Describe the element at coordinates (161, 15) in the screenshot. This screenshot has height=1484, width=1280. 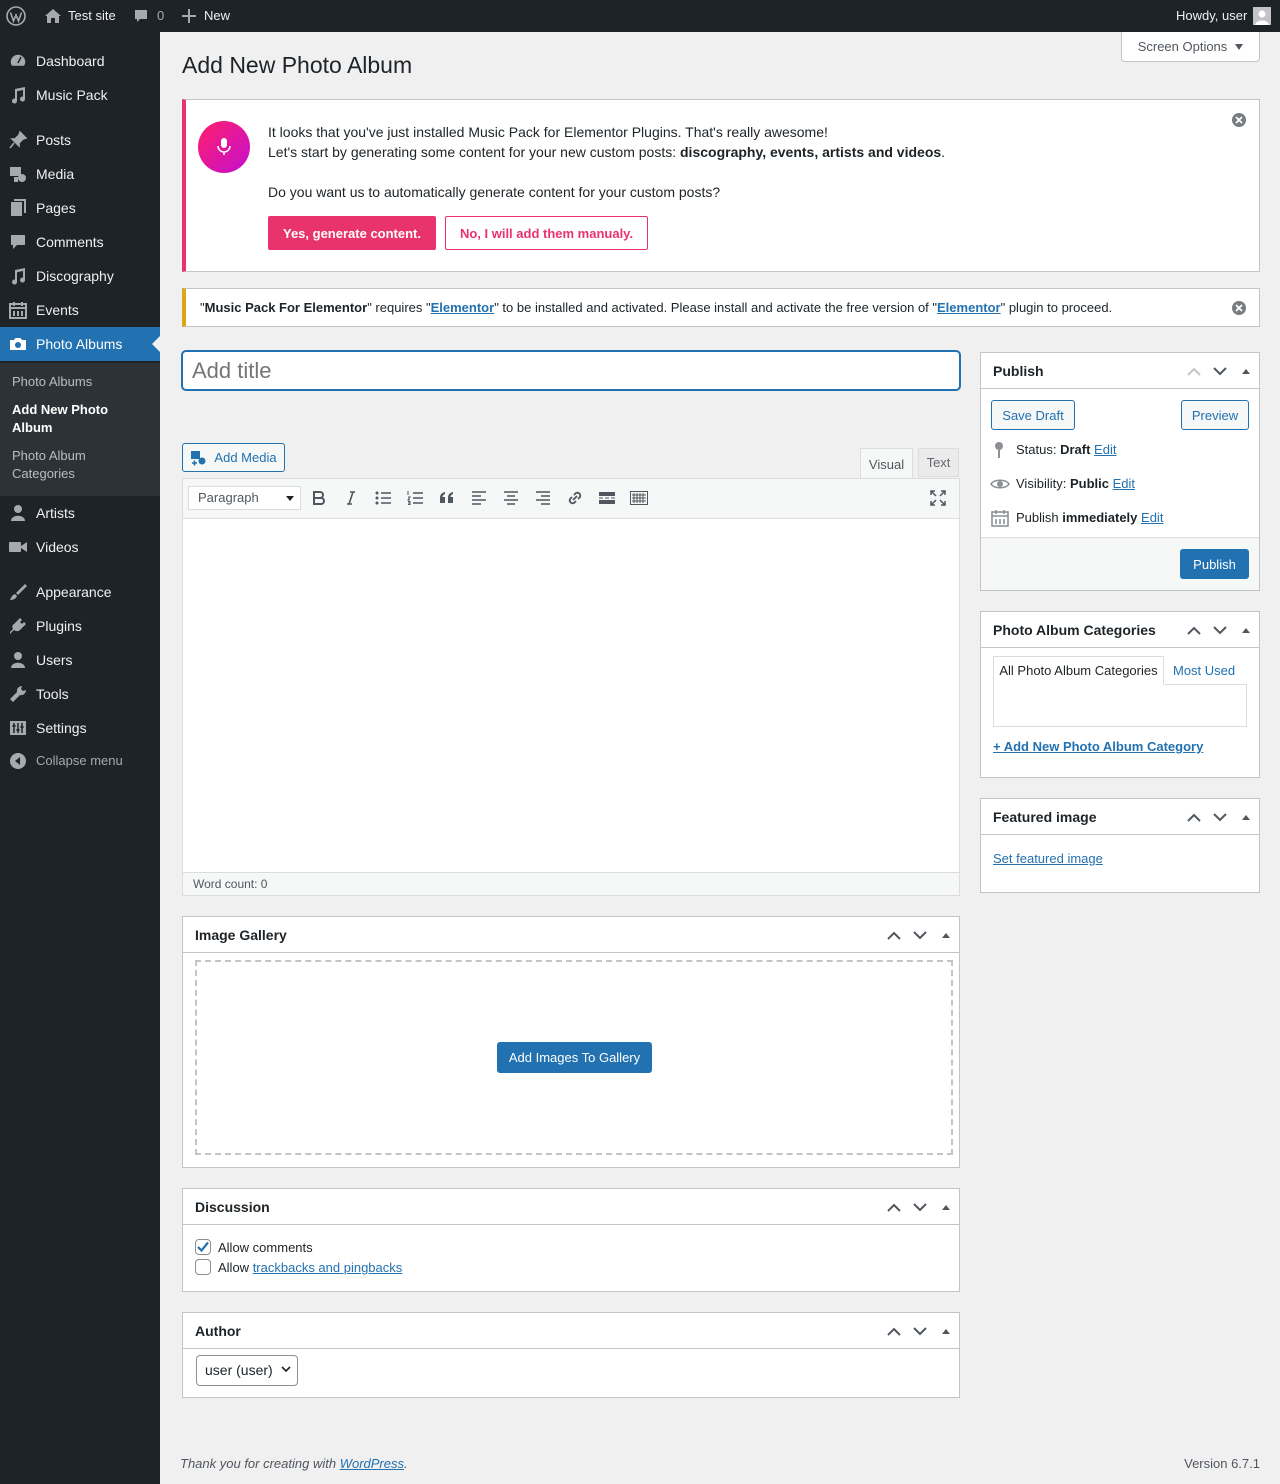
I see `comments-count: 0` at that location.